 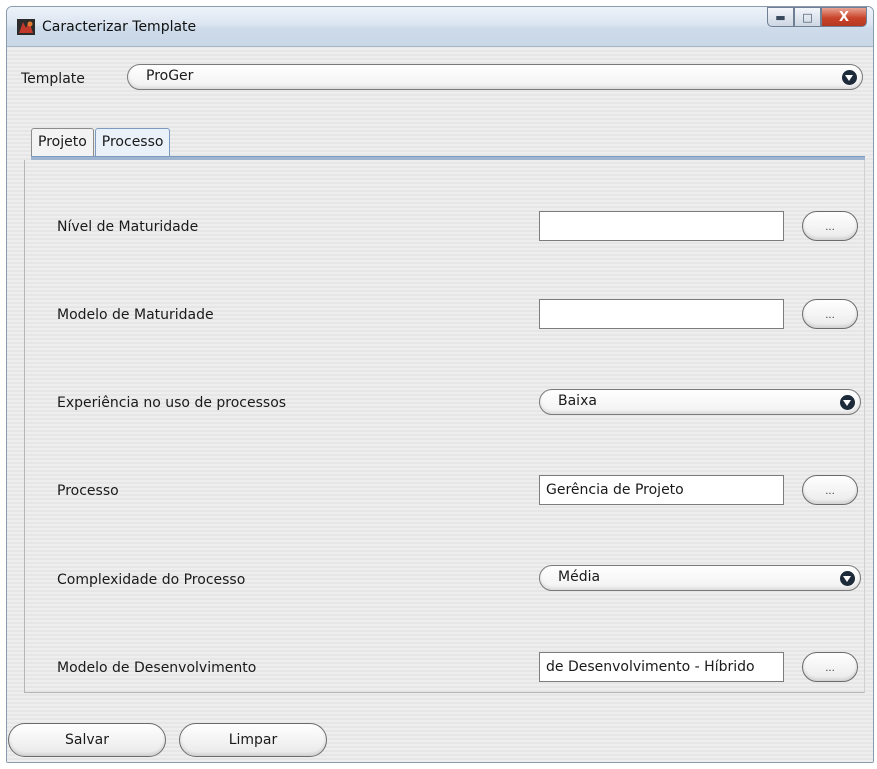 I want to click on modelo-maturidade-label: Modelo de Maturidade, so click(x=135, y=315).